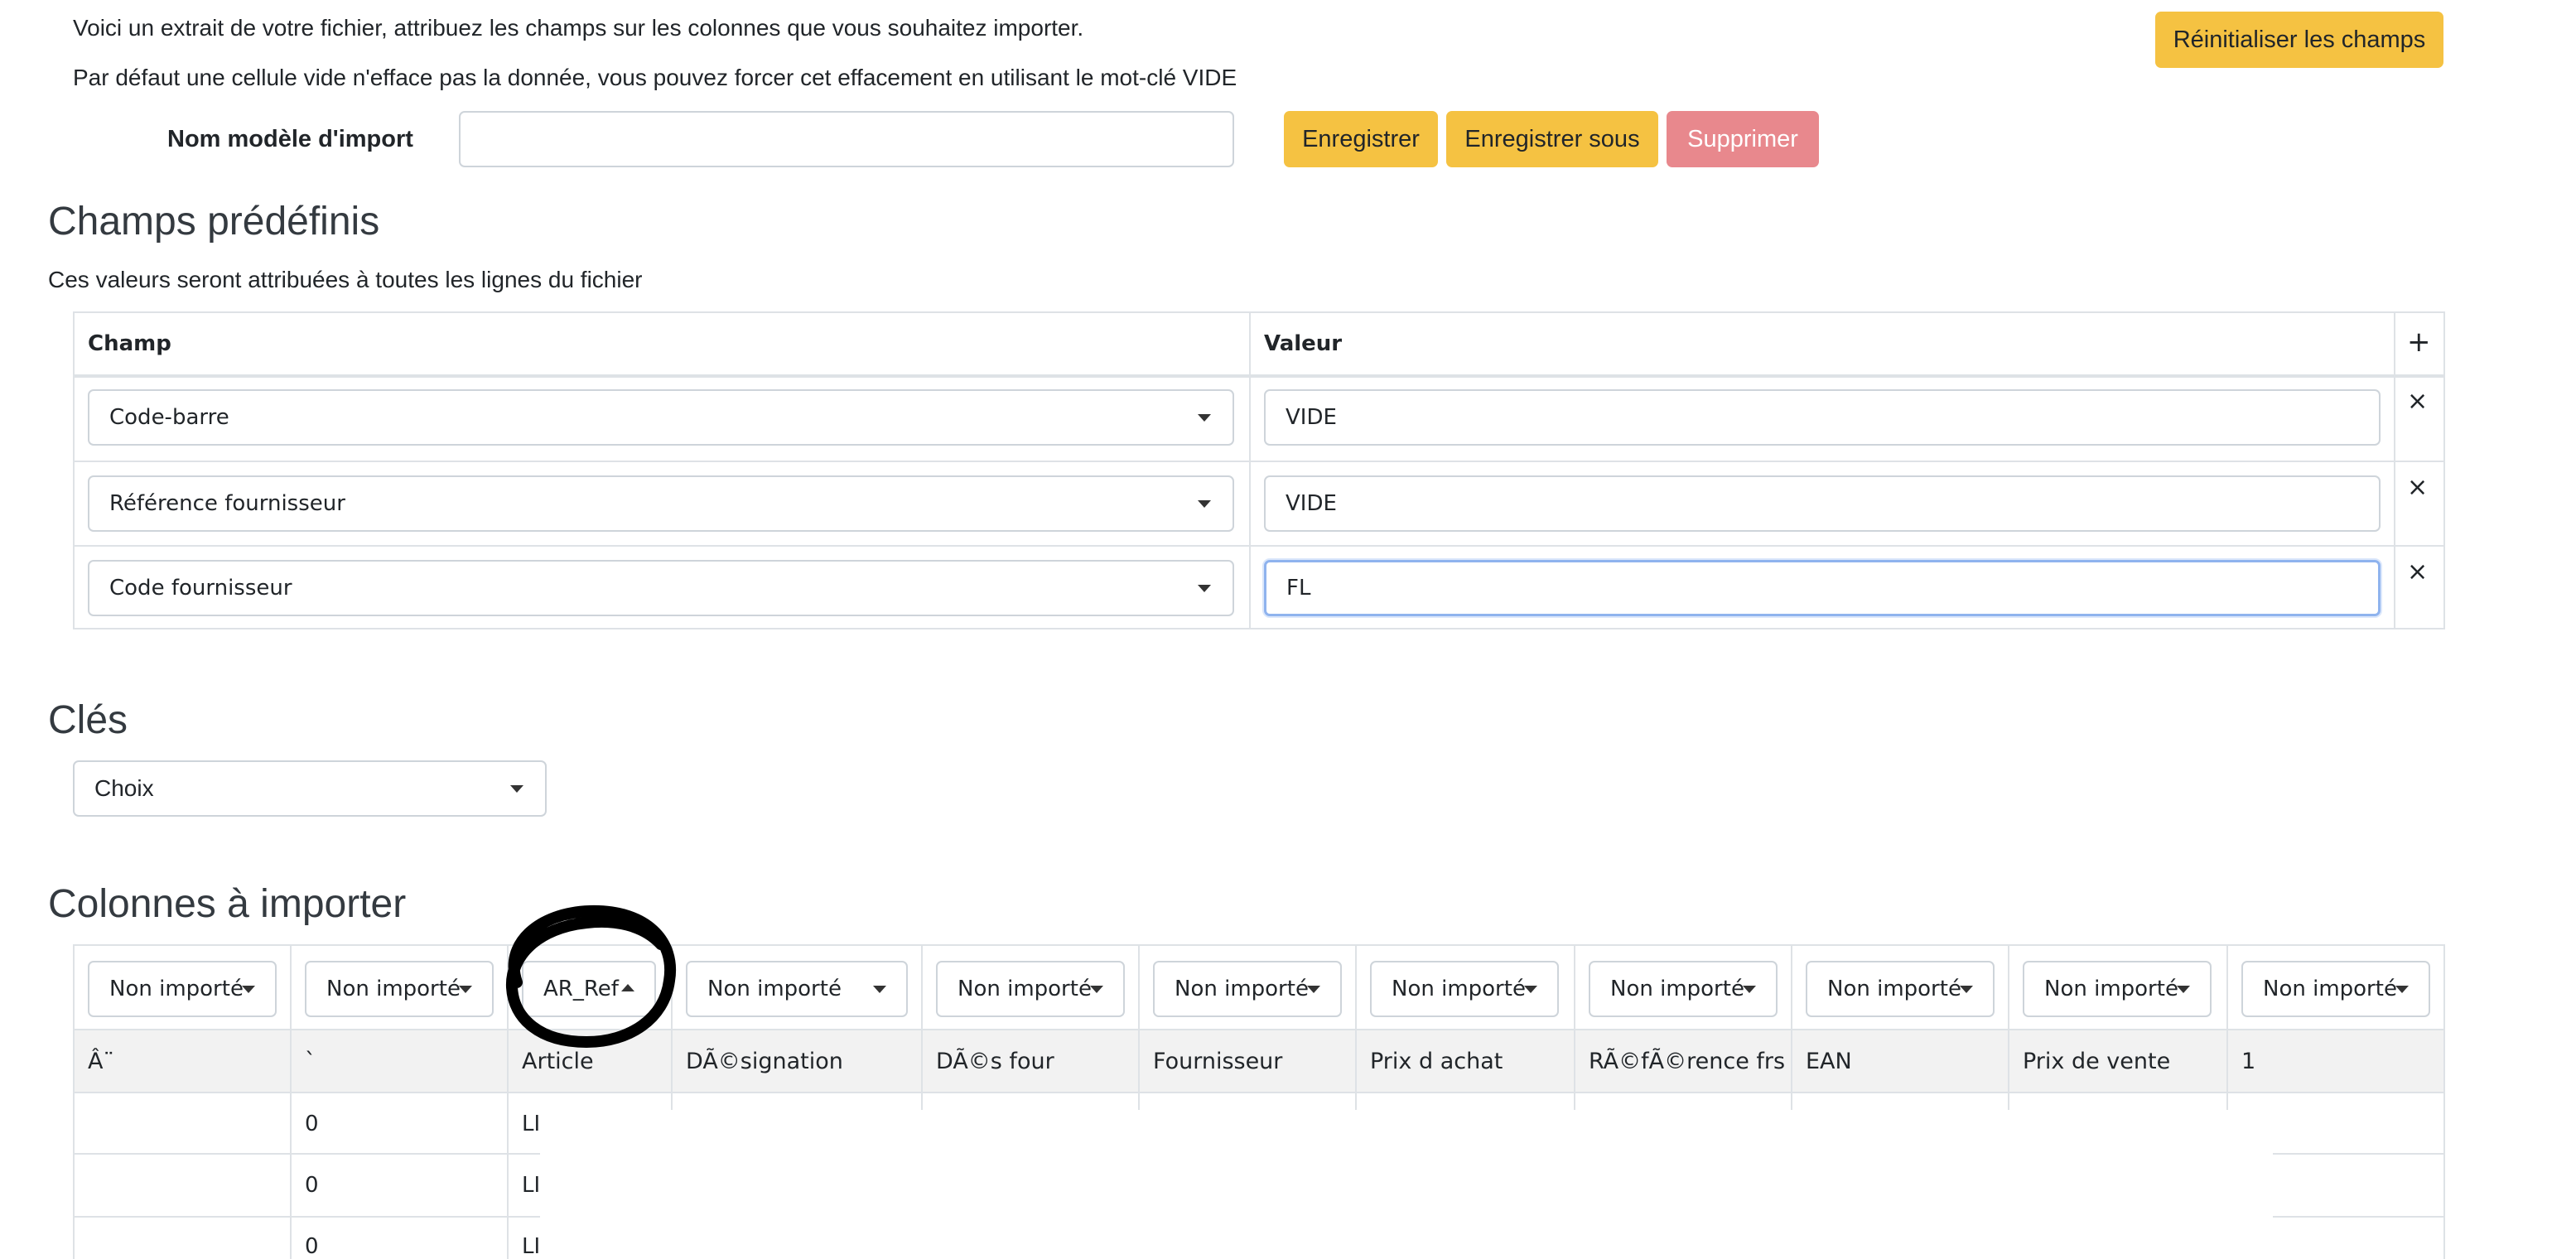 This screenshot has height=1259, width=2576. I want to click on column-header: EAN, so click(1829, 1061).